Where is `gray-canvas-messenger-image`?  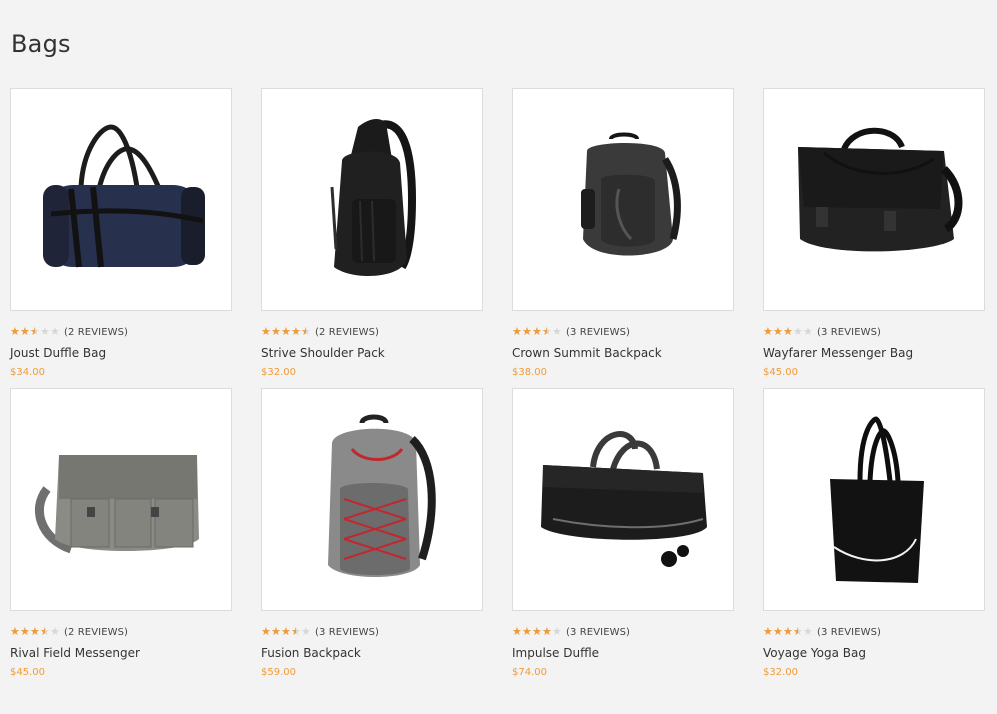 gray-canvas-messenger-image is located at coordinates (116, 504).